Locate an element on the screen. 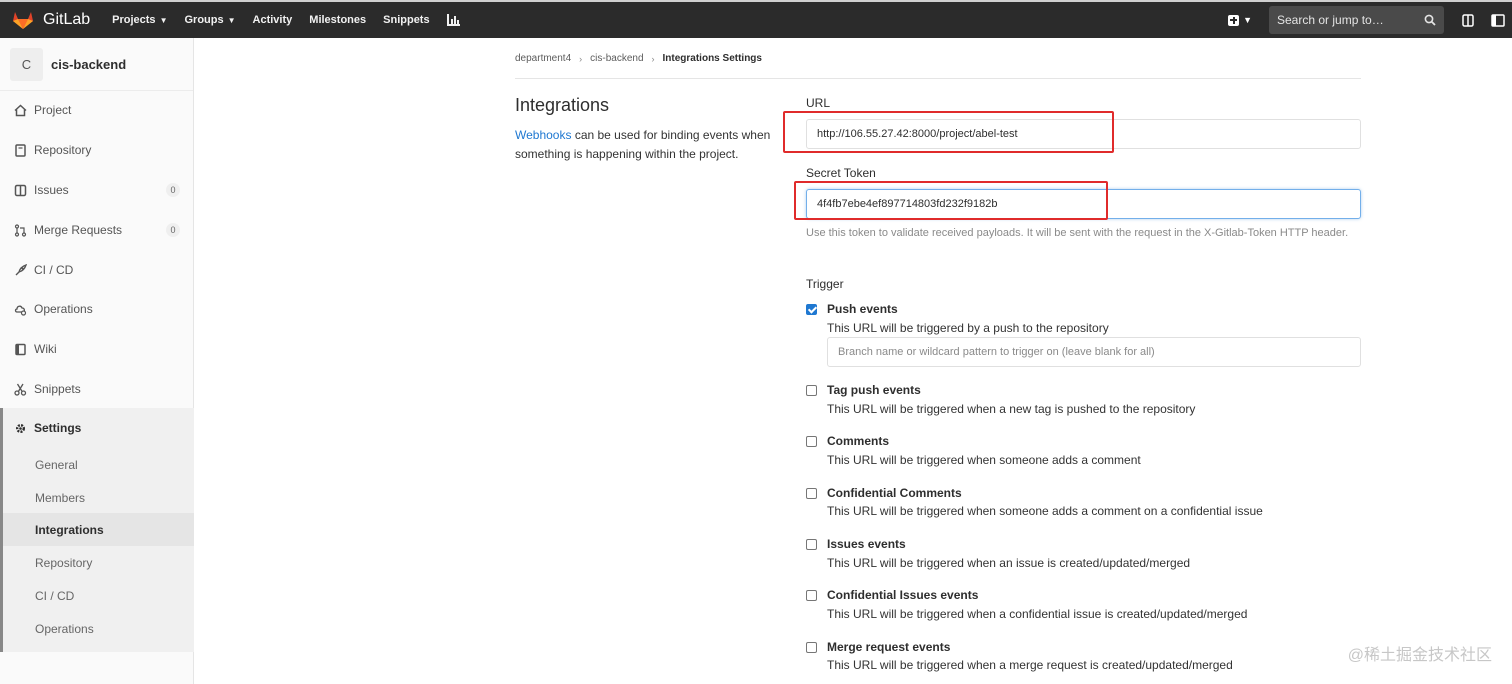 The width and height of the screenshot is (1512, 684). merge-requests-count-badge: 0 is located at coordinates (173, 230).